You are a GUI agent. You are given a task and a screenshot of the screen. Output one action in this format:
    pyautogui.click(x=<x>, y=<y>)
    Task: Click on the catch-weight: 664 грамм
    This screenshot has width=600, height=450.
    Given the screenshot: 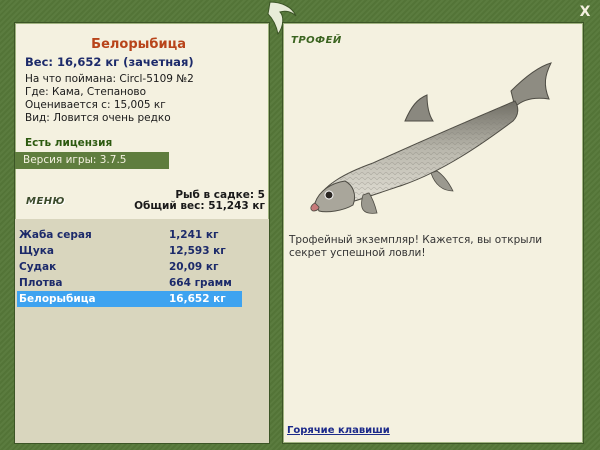 What is the action you would take?
    pyautogui.click(x=200, y=283)
    